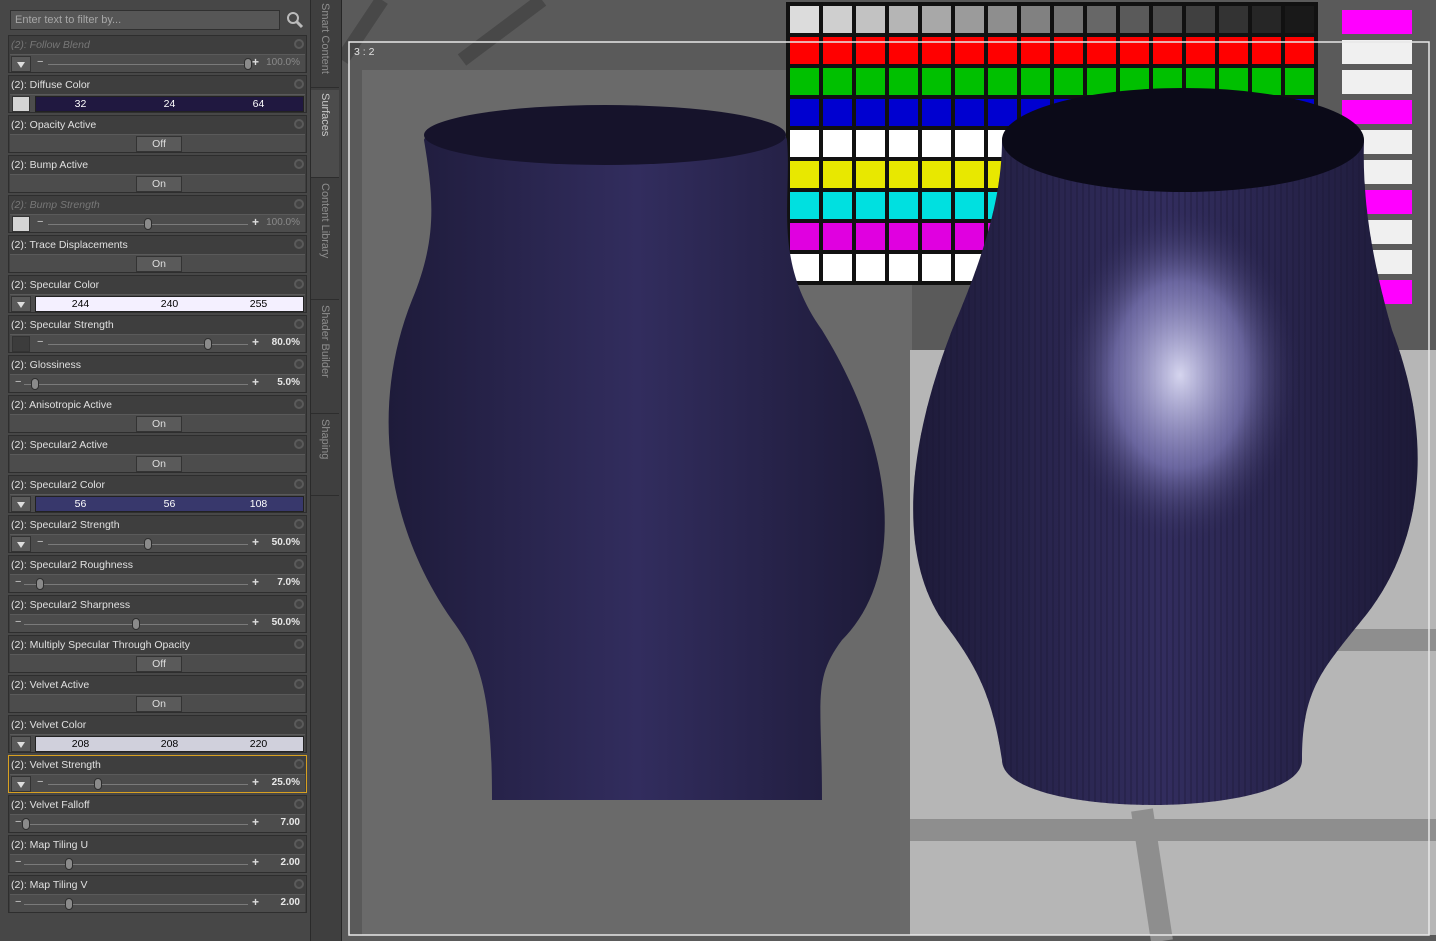 The height and width of the screenshot is (941, 1436). Describe the element at coordinates (286, 782) in the screenshot. I see `slider-value: 25.0%` at that location.